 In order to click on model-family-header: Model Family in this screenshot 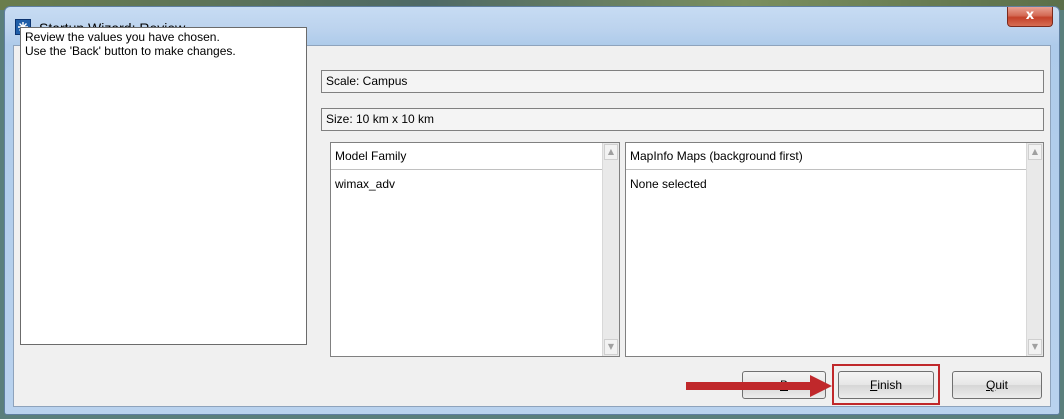, I will do `click(466, 156)`.